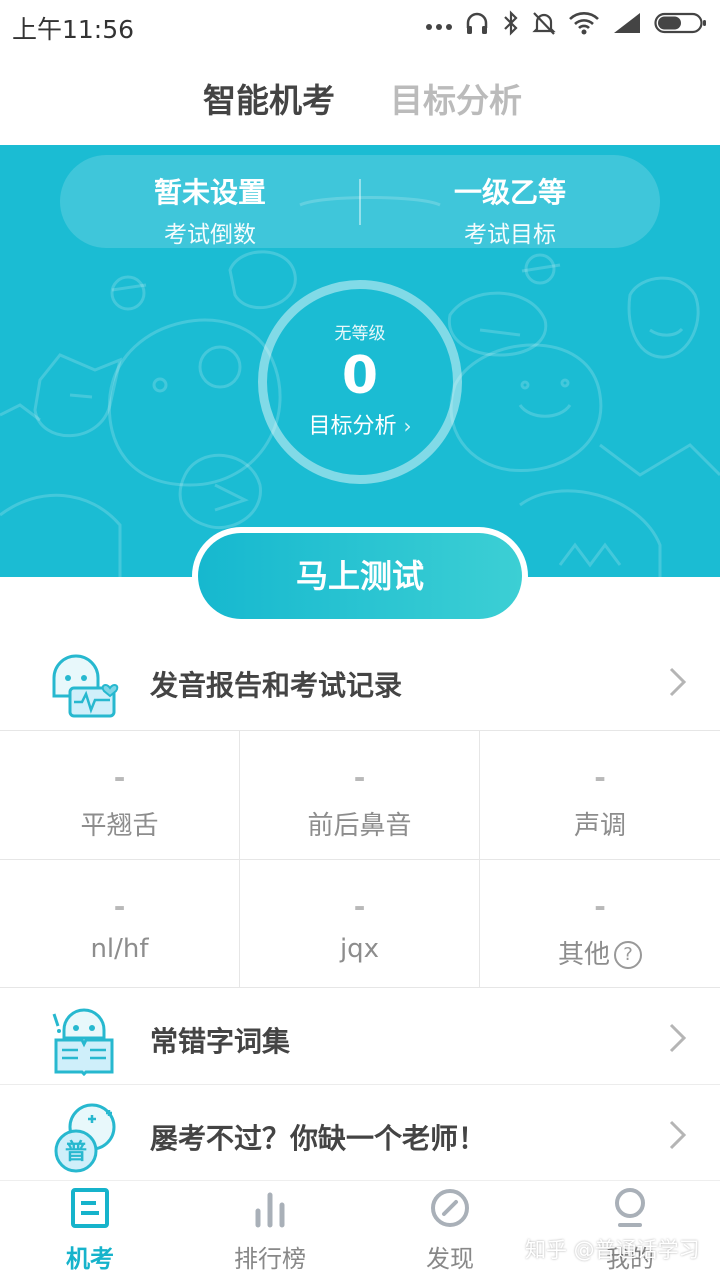 This screenshot has width=720, height=1281. What do you see at coordinates (270, 1210) in the screenshot?
I see `bar-chart-icon` at bounding box center [270, 1210].